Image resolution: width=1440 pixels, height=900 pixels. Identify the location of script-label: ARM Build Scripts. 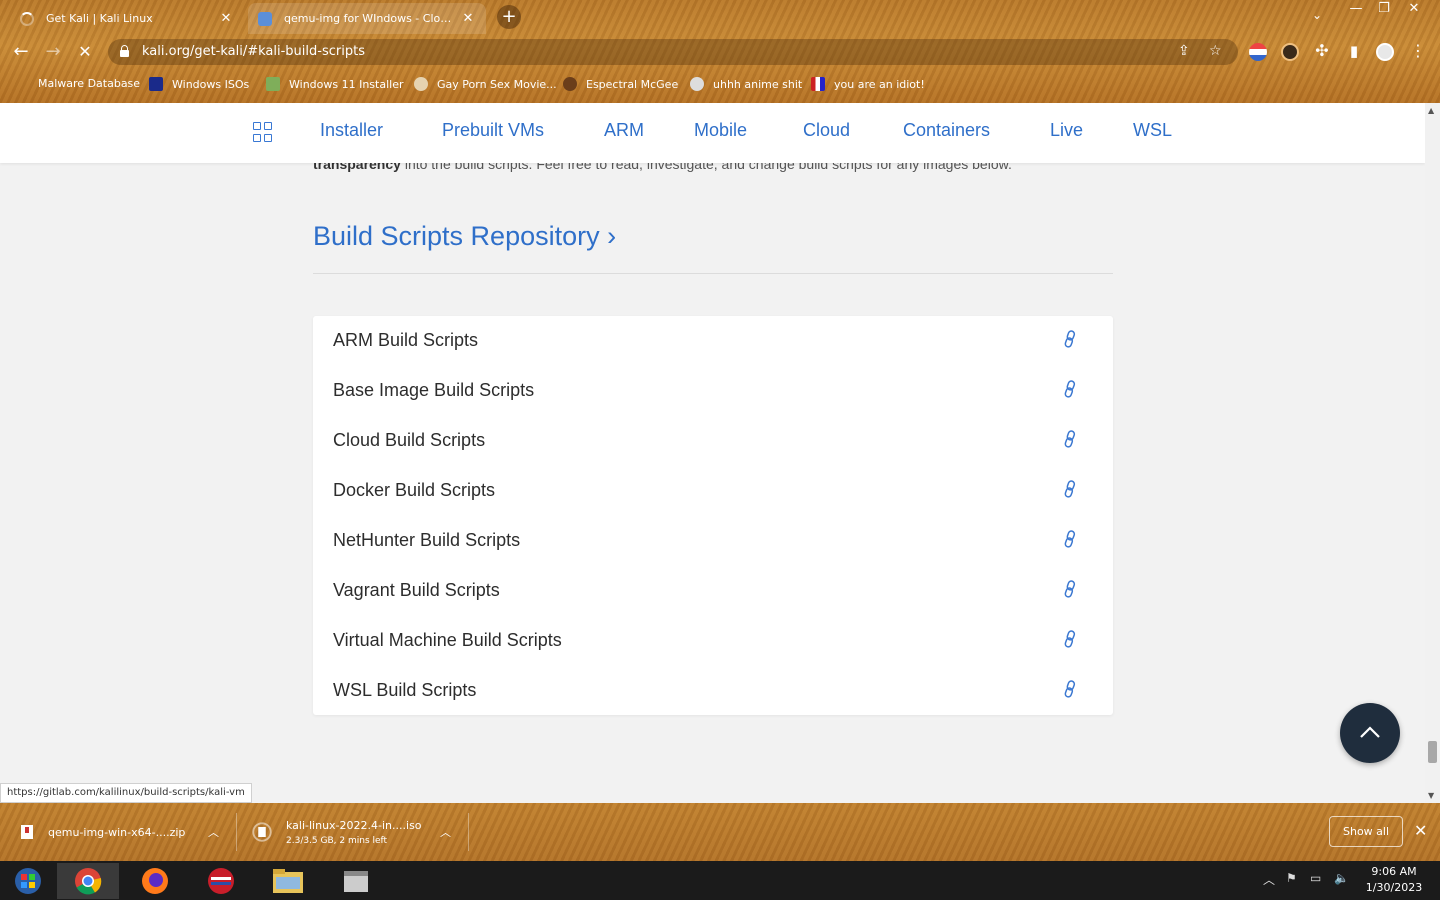
(406, 340).